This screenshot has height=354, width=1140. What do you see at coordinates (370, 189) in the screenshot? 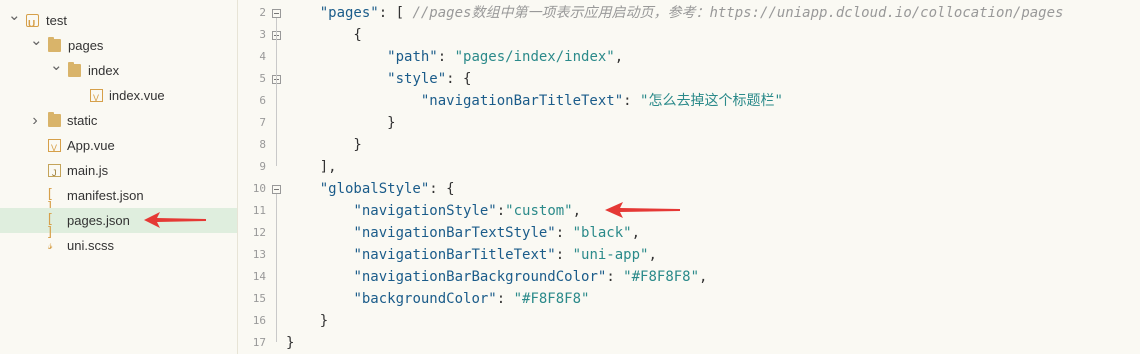
I see `code-line: "globalStyle": {` at bounding box center [370, 189].